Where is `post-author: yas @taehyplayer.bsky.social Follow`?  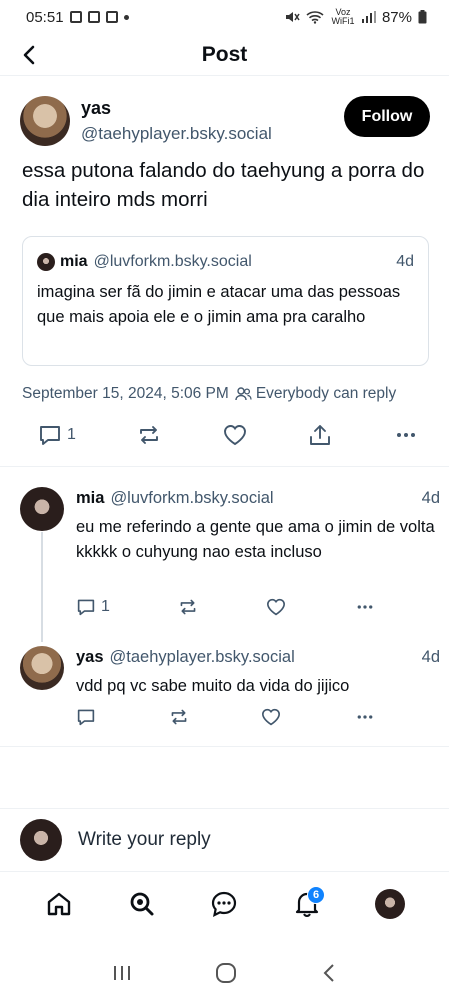 post-author: yas @taehyplayer.bsky.social Follow is located at coordinates (225, 122).